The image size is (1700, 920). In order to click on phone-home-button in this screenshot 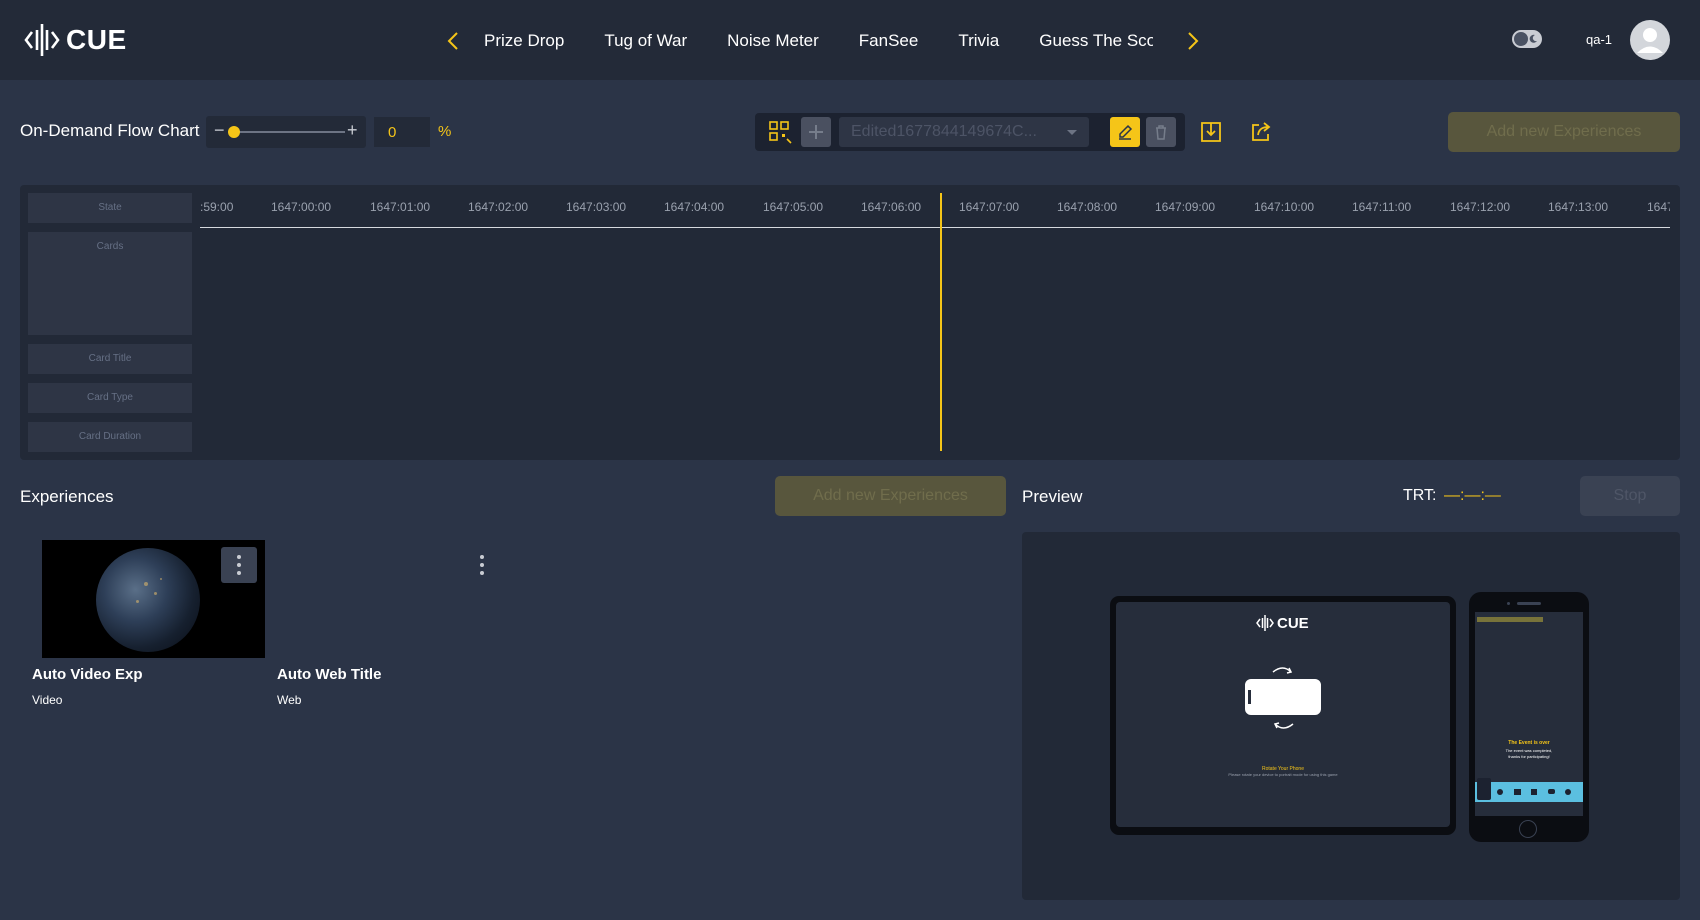, I will do `click(1528, 829)`.